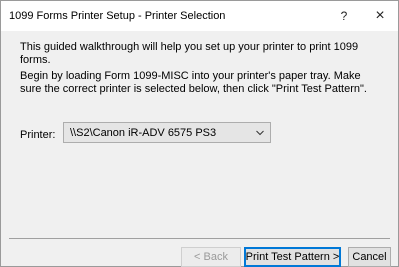 The image size is (399, 267). Describe the element at coordinates (260, 133) in the screenshot. I see `chevron-down-icon` at that location.